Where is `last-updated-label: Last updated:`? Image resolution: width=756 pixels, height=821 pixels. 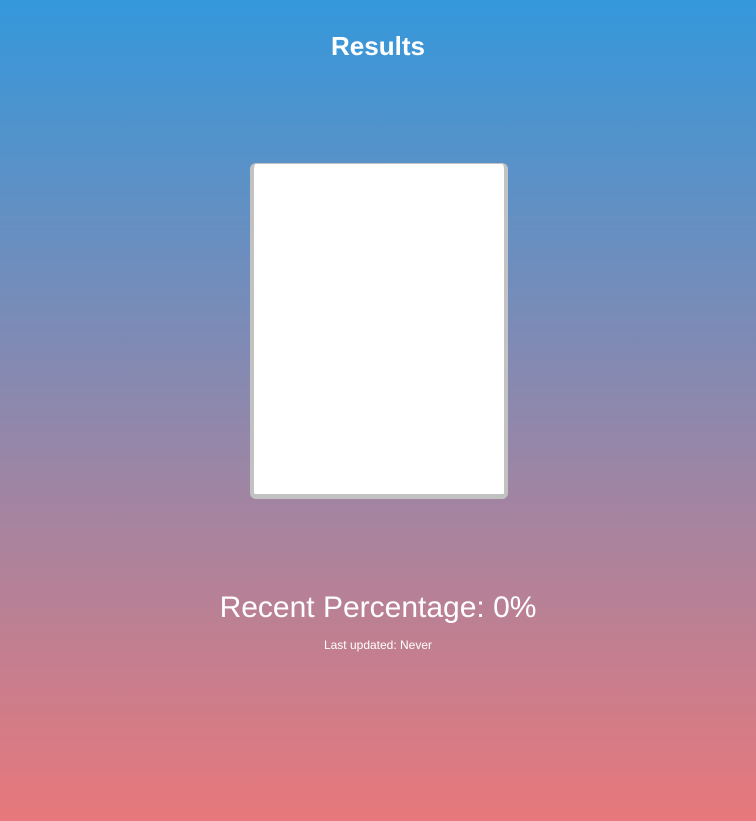
last-updated-label: Last updated: is located at coordinates (362, 645).